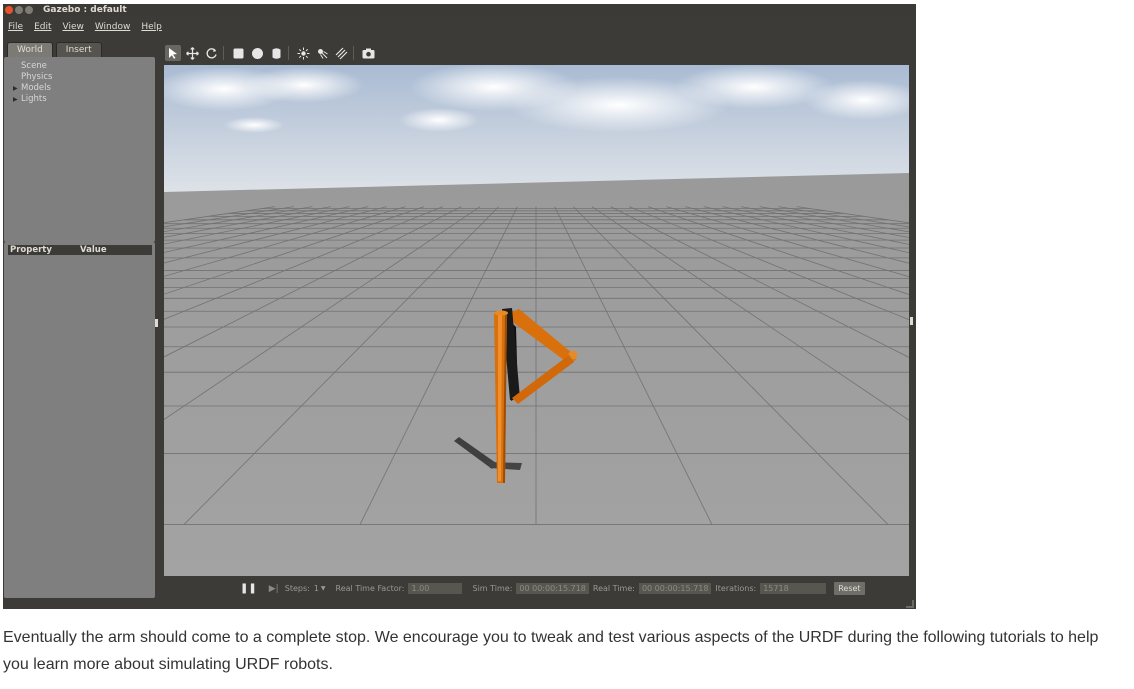 The image size is (1134, 689). Describe the element at coordinates (36, 88) in the screenshot. I see `tree-item-models: Models` at that location.